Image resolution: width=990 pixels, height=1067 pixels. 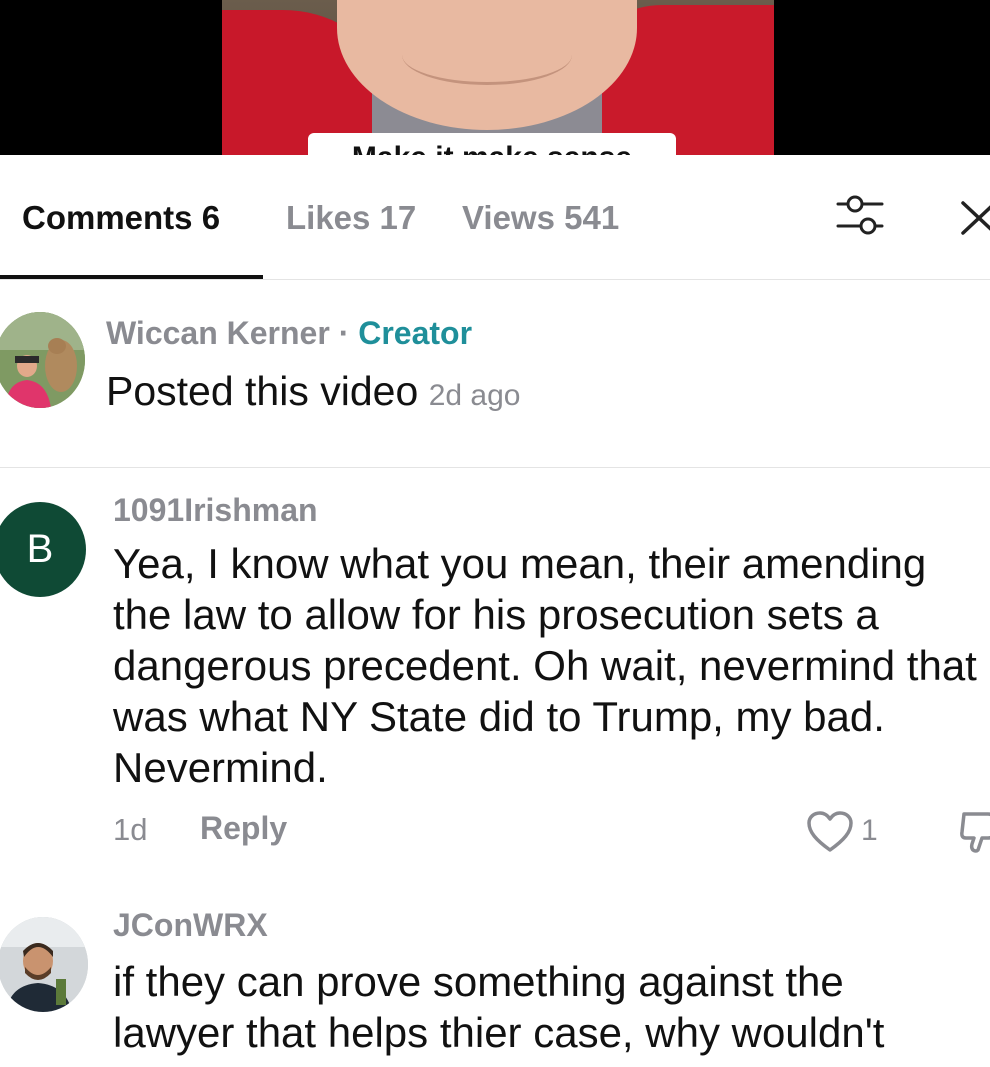 I want to click on sliders-icon, so click(x=860, y=215).